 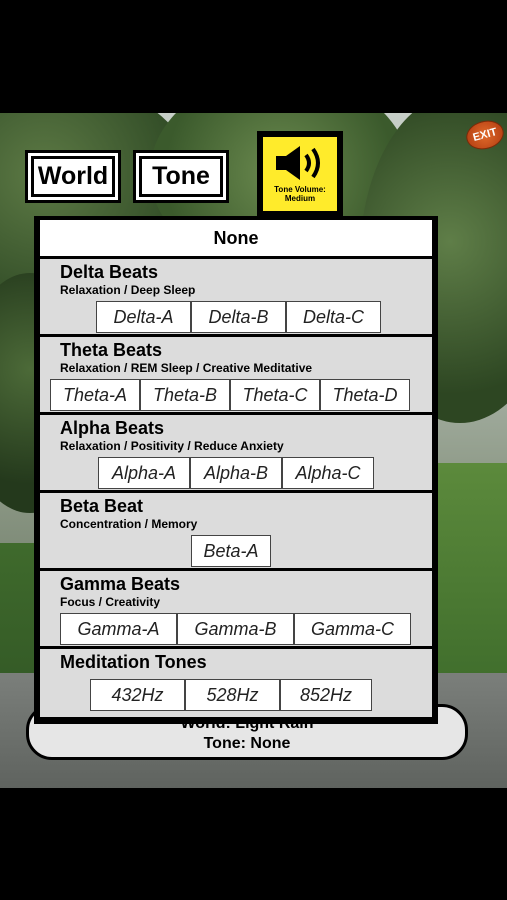 I want to click on option-delta-c: Delta-C, so click(x=333, y=317).